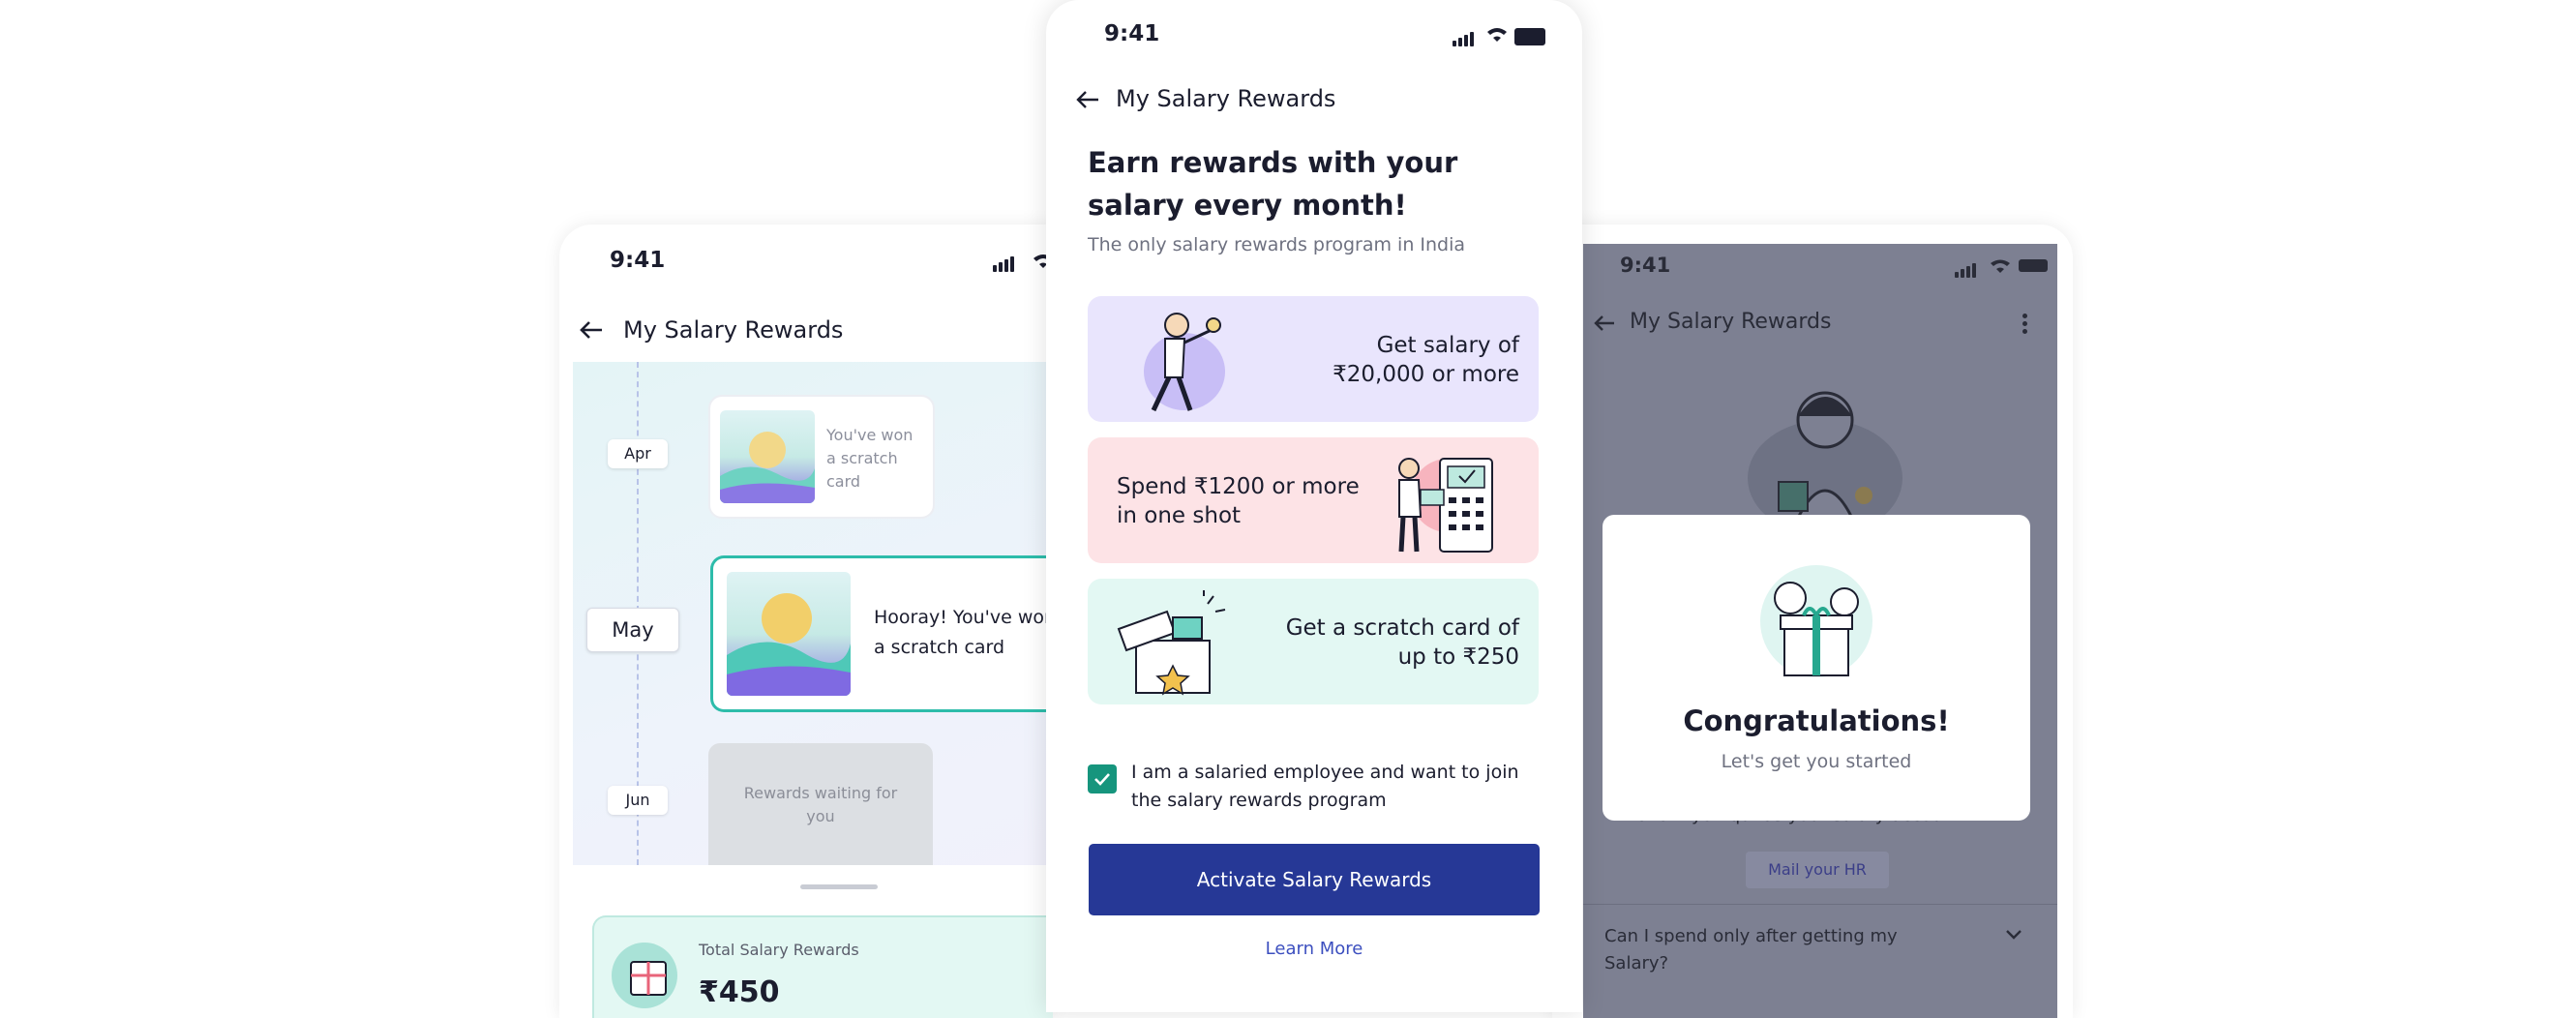 Image resolution: width=2576 pixels, height=1018 pixels. Describe the element at coordinates (1402, 642) in the screenshot. I see `card-text: Get a scratch card of up to ₹250` at that location.